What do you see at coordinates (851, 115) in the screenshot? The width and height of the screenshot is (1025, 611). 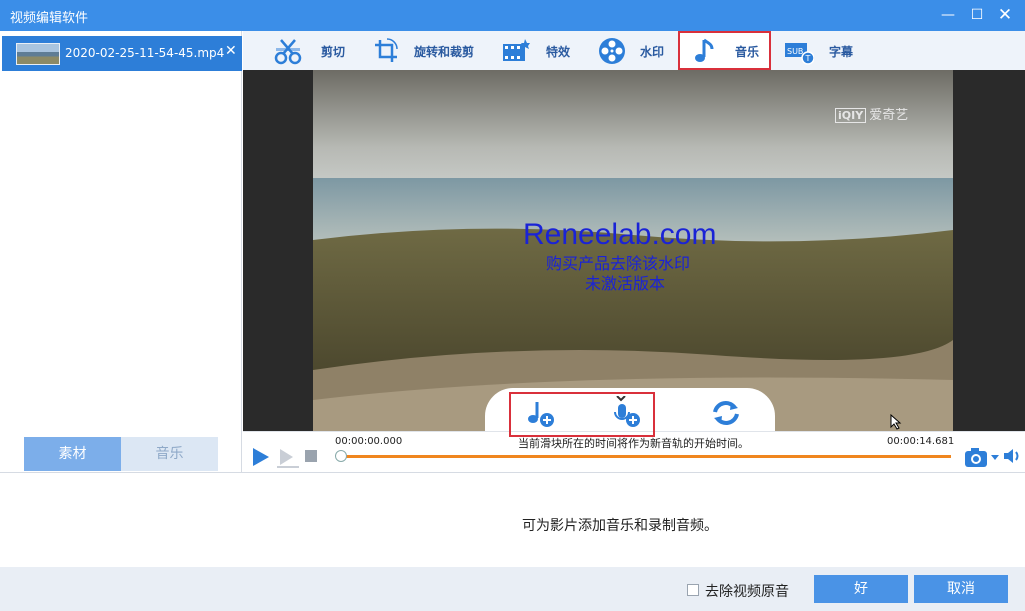 I see `channel-logo-box: iQIY` at bounding box center [851, 115].